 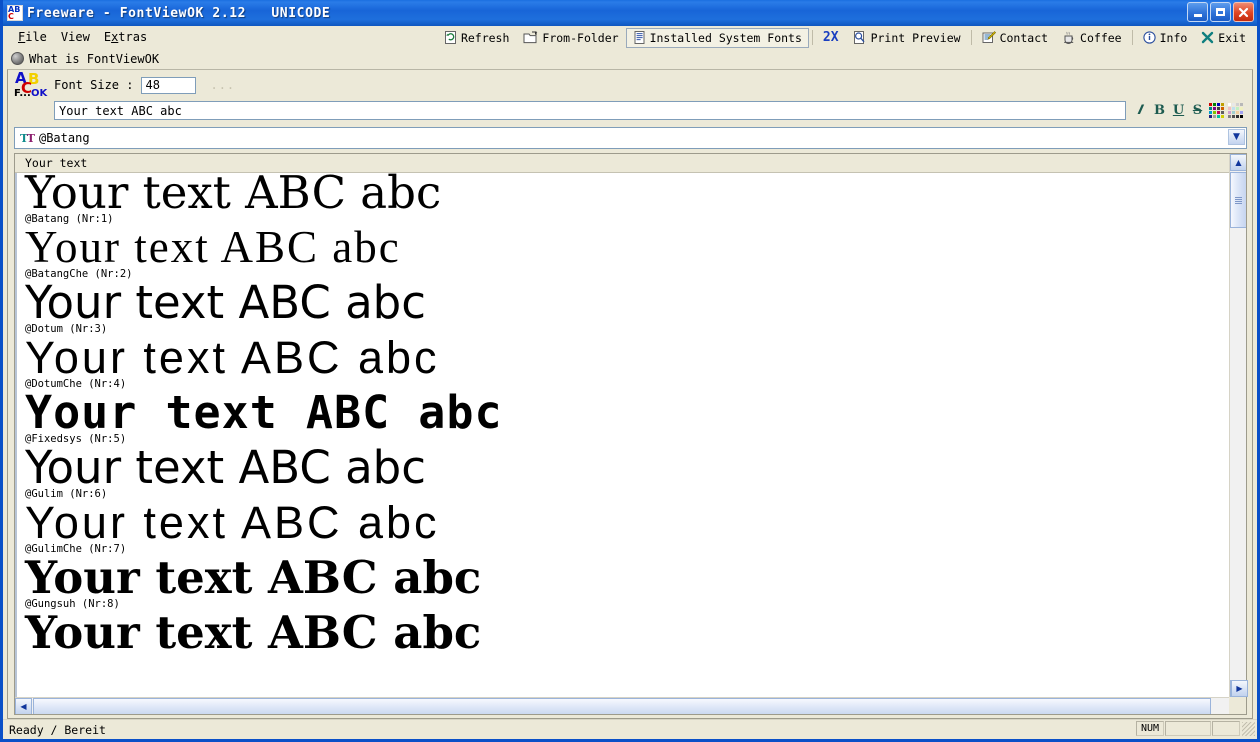 I want to click on list-item: Your text ABC abc @Gungsuh (Nr:8), so click(x=635, y=582).